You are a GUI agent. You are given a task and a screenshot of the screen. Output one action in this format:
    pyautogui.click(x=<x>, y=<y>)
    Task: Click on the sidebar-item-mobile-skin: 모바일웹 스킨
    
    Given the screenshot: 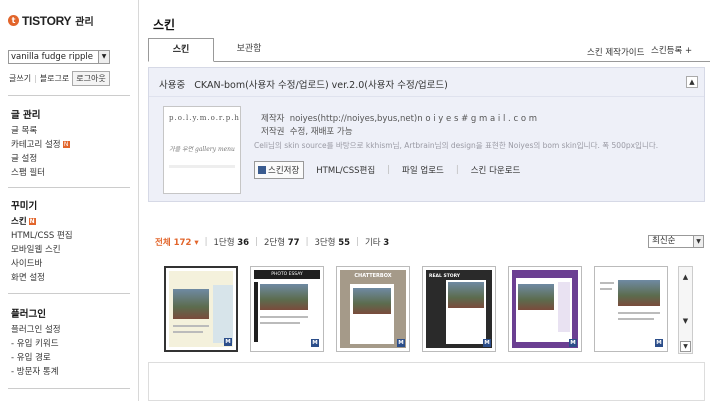 What is the action you would take?
    pyautogui.click(x=42, y=250)
    